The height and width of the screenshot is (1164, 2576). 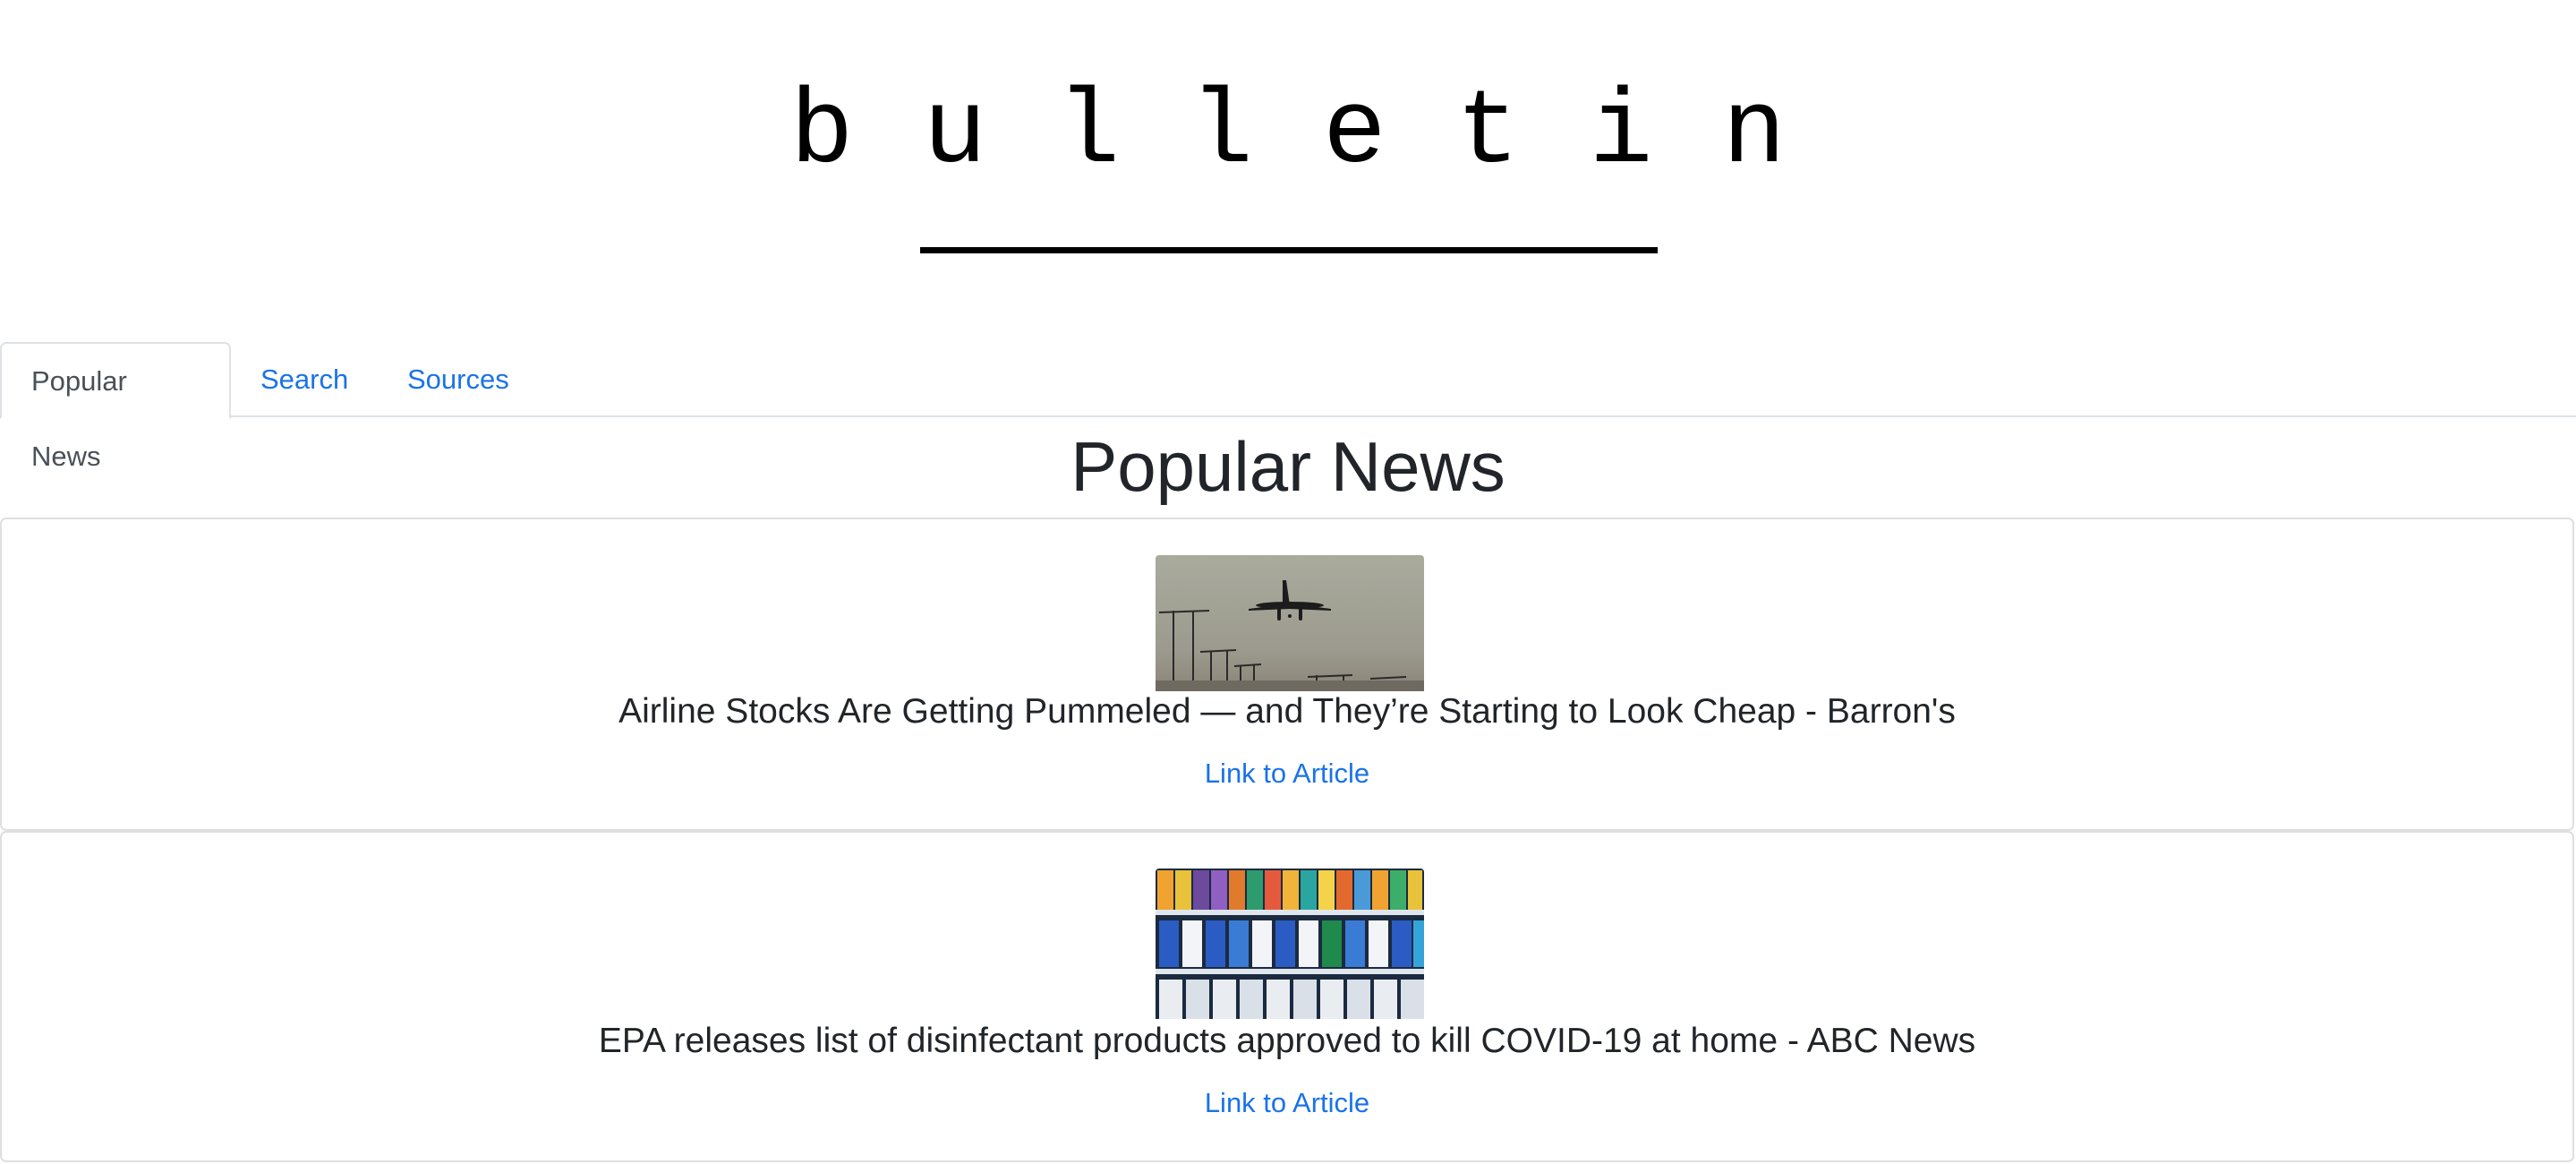 What do you see at coordinates (1290, 944) in the screenshot?
I see `article-image-disinfectant` at bounding box center [1290, 944].